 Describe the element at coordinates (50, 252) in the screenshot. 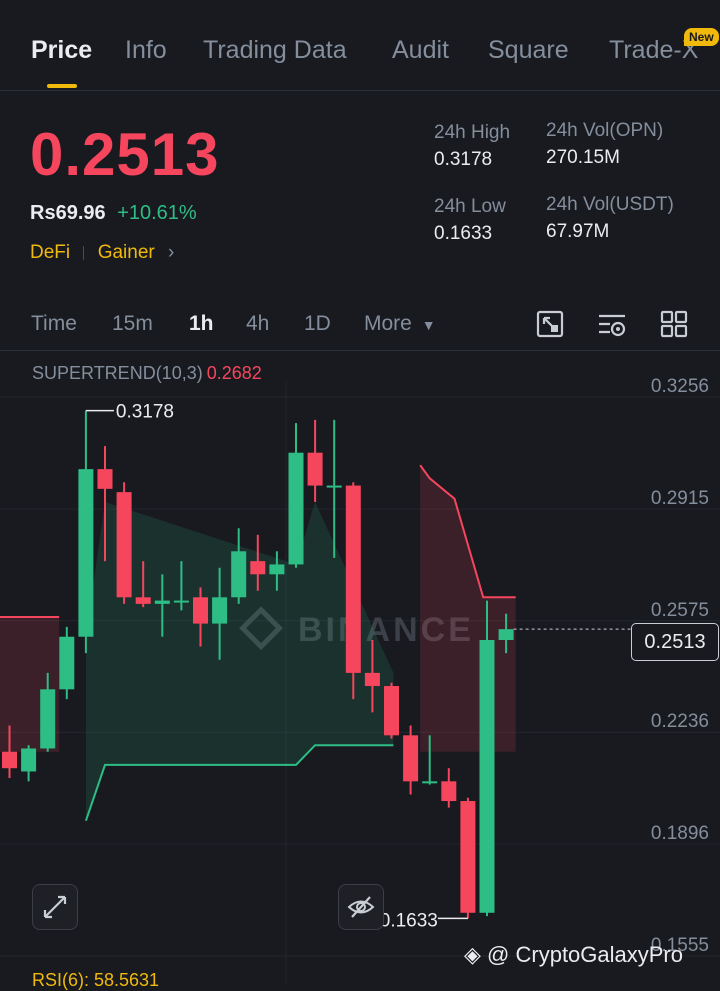

I see `tag-defi: DeFi` at that location.